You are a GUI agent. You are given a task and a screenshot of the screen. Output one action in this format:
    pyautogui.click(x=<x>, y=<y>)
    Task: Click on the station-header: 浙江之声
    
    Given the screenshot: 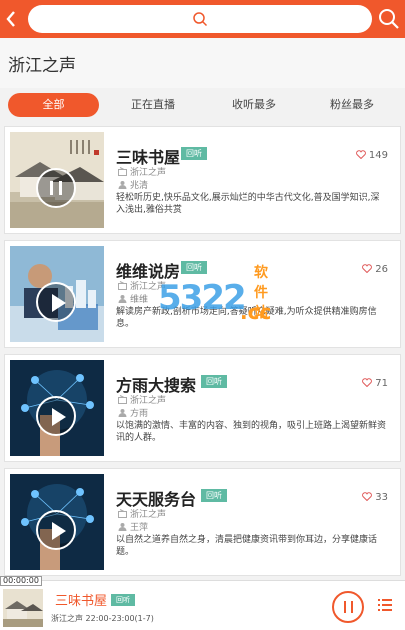 What is the action you would take?
    pyautogui.click(x=202, y=63)
    